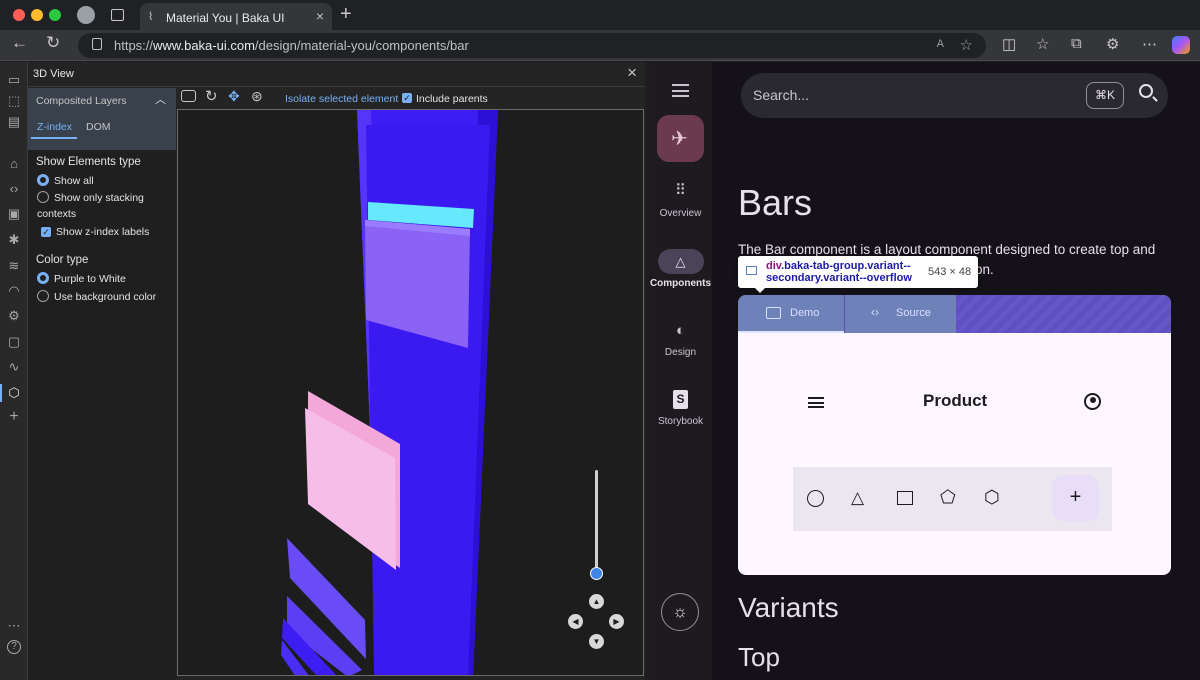 This screenshot has height=680, width=1200. Describe the element at coordinates (992, 497) in the screenshot. I see `hexagon-icon: ⬡` at that location.